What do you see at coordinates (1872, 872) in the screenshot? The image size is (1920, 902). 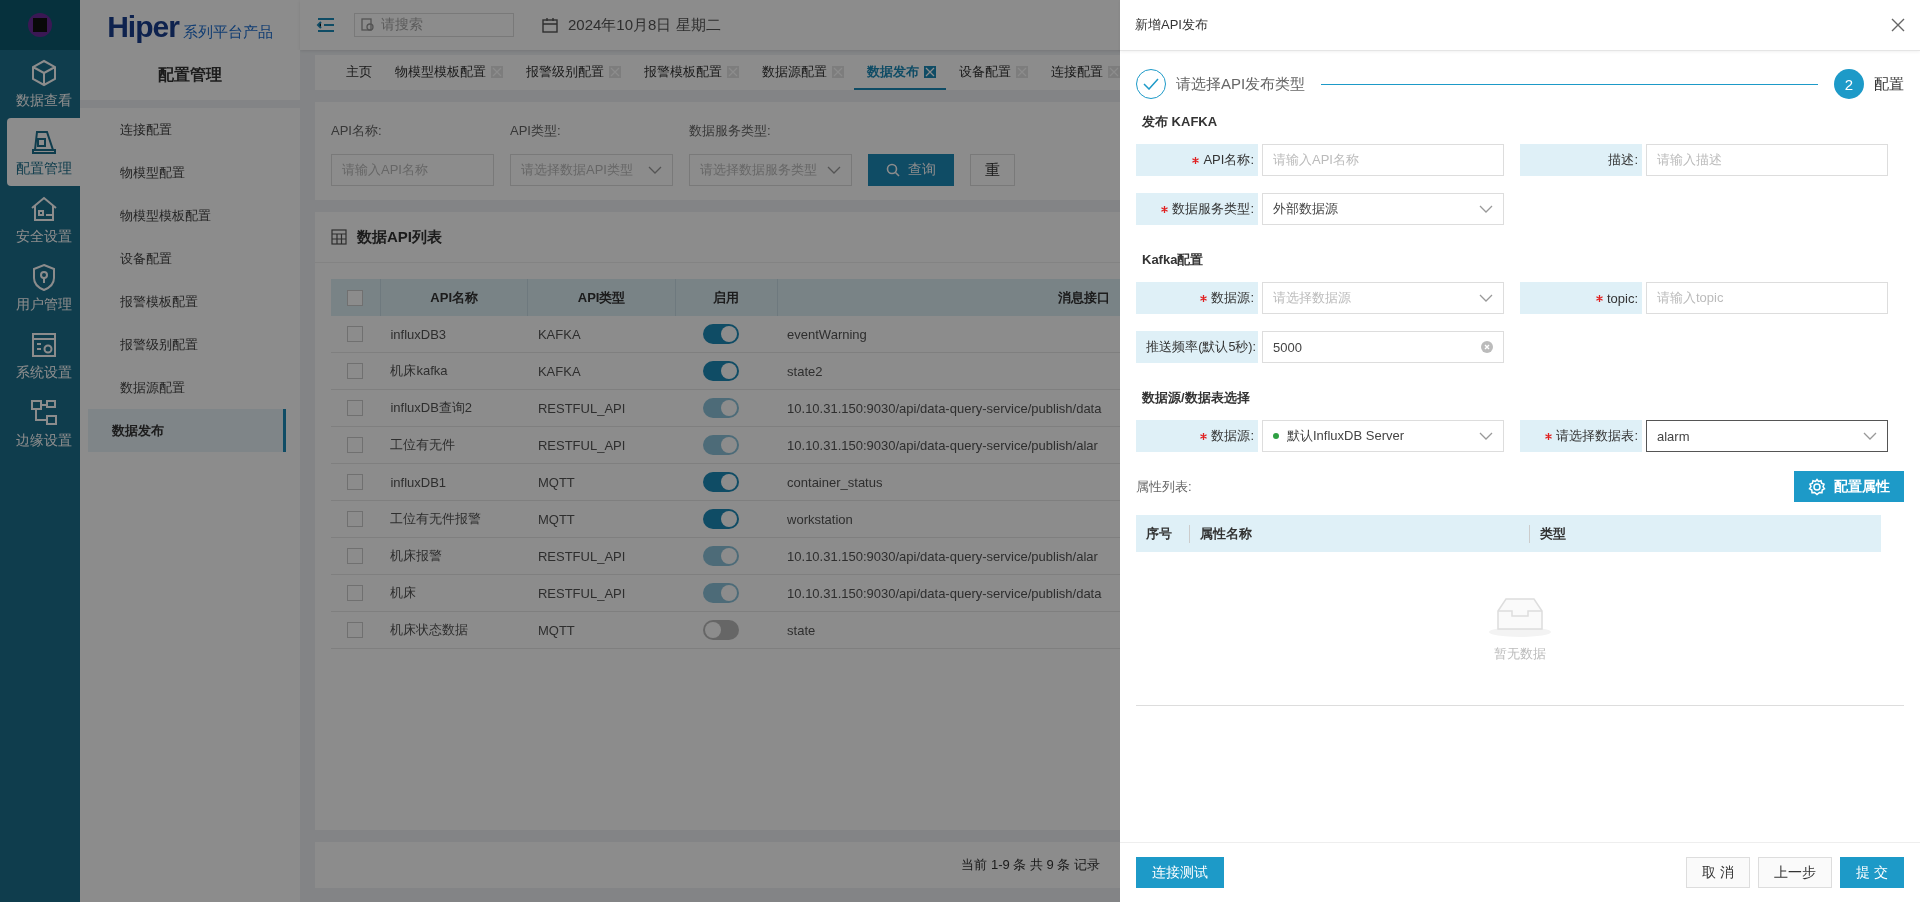 I see `submit-button: 提 交` at bounding box center [1872, 872].